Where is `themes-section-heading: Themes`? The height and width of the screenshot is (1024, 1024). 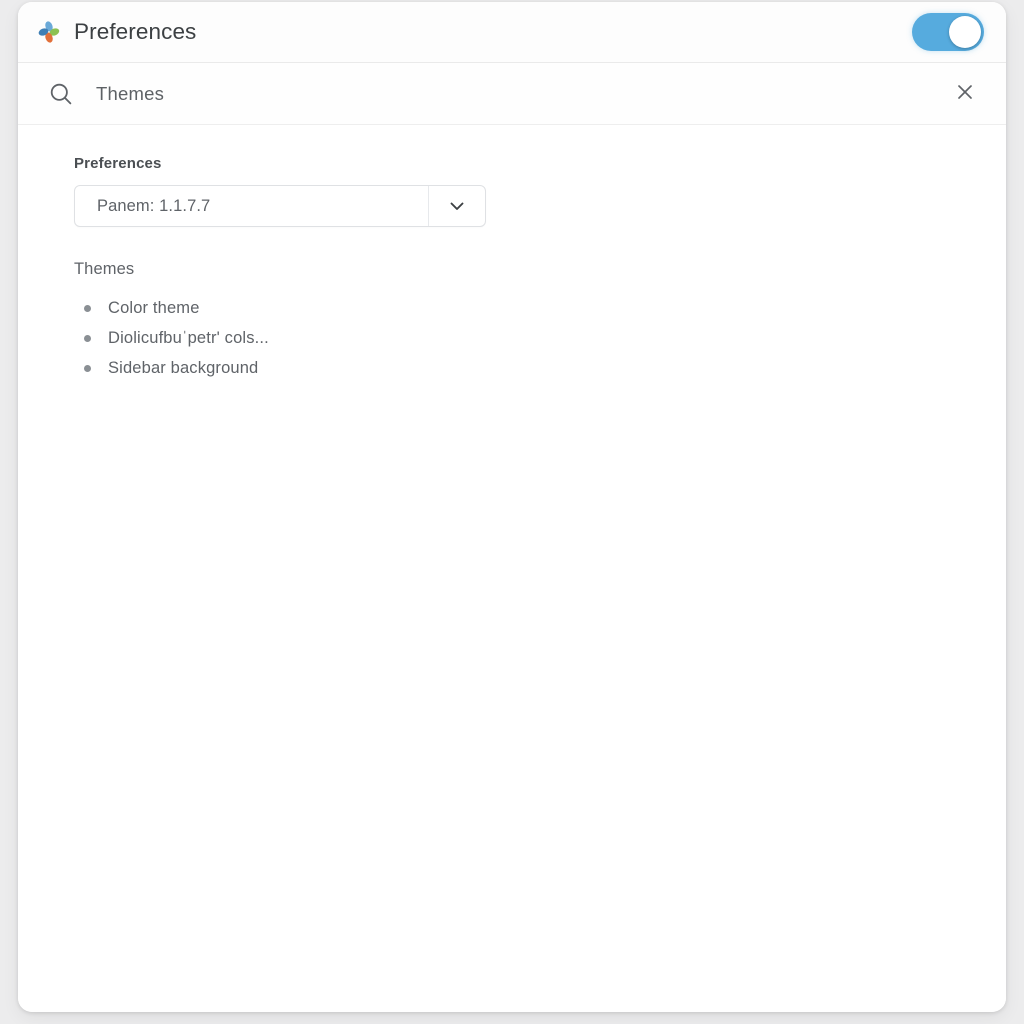
themes-section-heading: Themes is located at coordinates (104, 269).